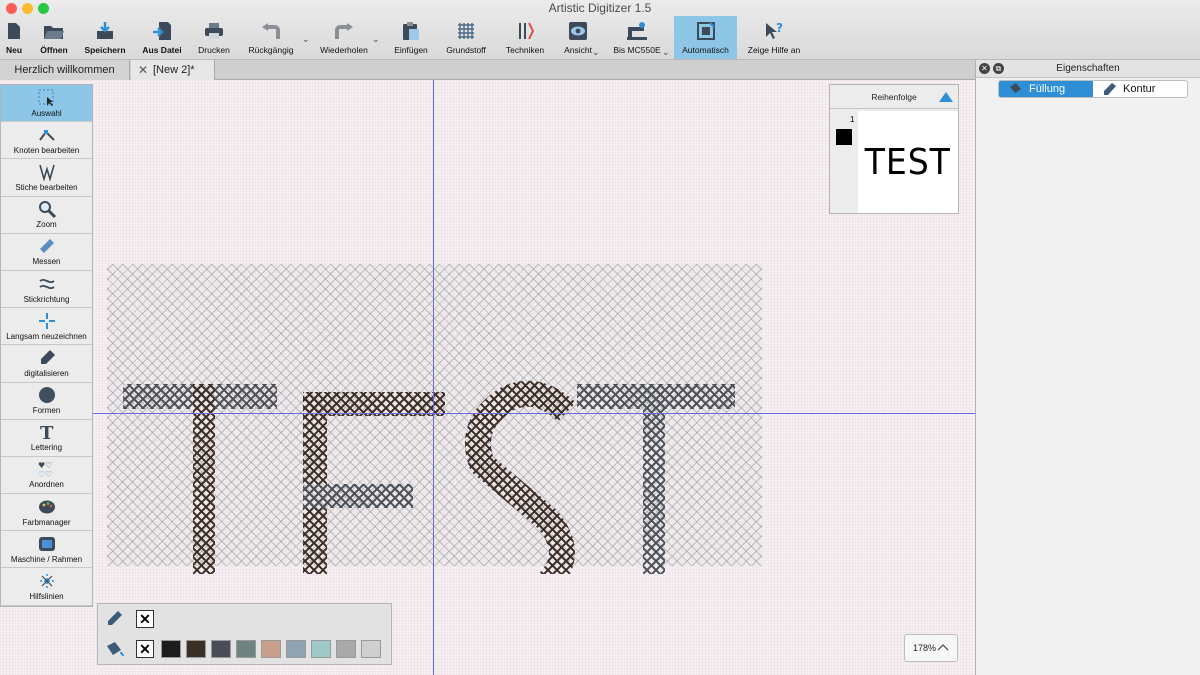 The width and height of the screenshot is (1200, 675). I want to click on properties-title: Eigenschaften, so click(1088, 68).